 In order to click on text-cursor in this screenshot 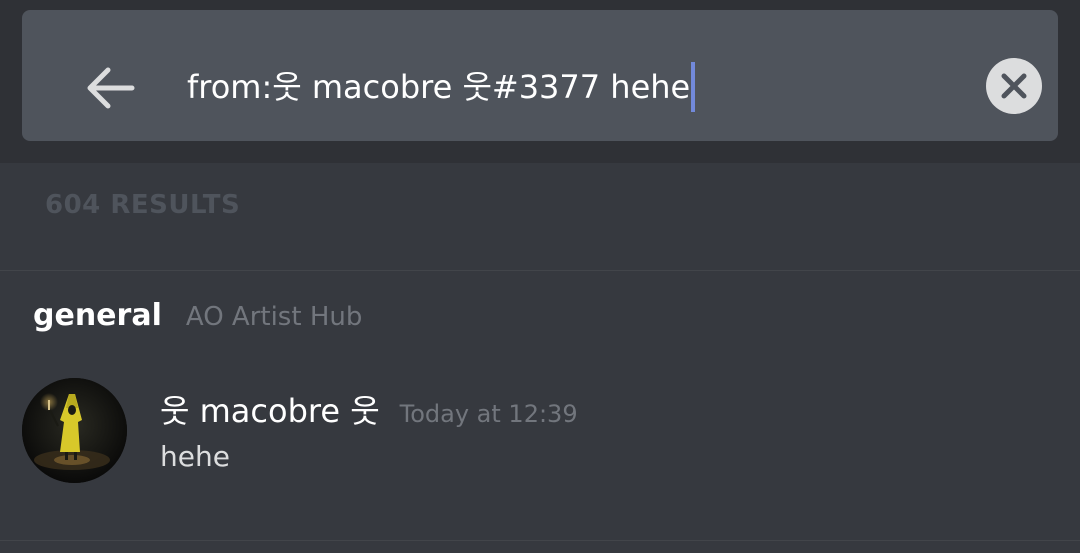, I will do `click(693, 87)`.